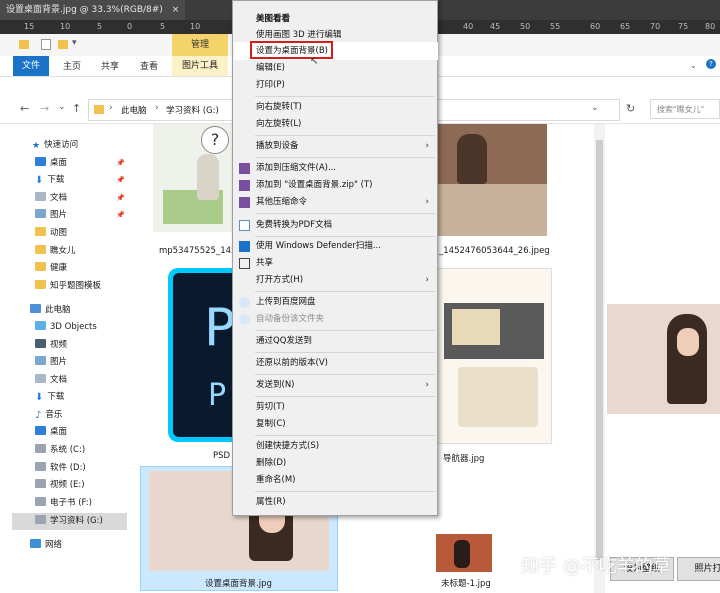 This screenshot has width=720, height=593. Describe the element at coordinates (335, 480) in the screenshot. I see `menu-item-rename: 重命名(M)` at that location.